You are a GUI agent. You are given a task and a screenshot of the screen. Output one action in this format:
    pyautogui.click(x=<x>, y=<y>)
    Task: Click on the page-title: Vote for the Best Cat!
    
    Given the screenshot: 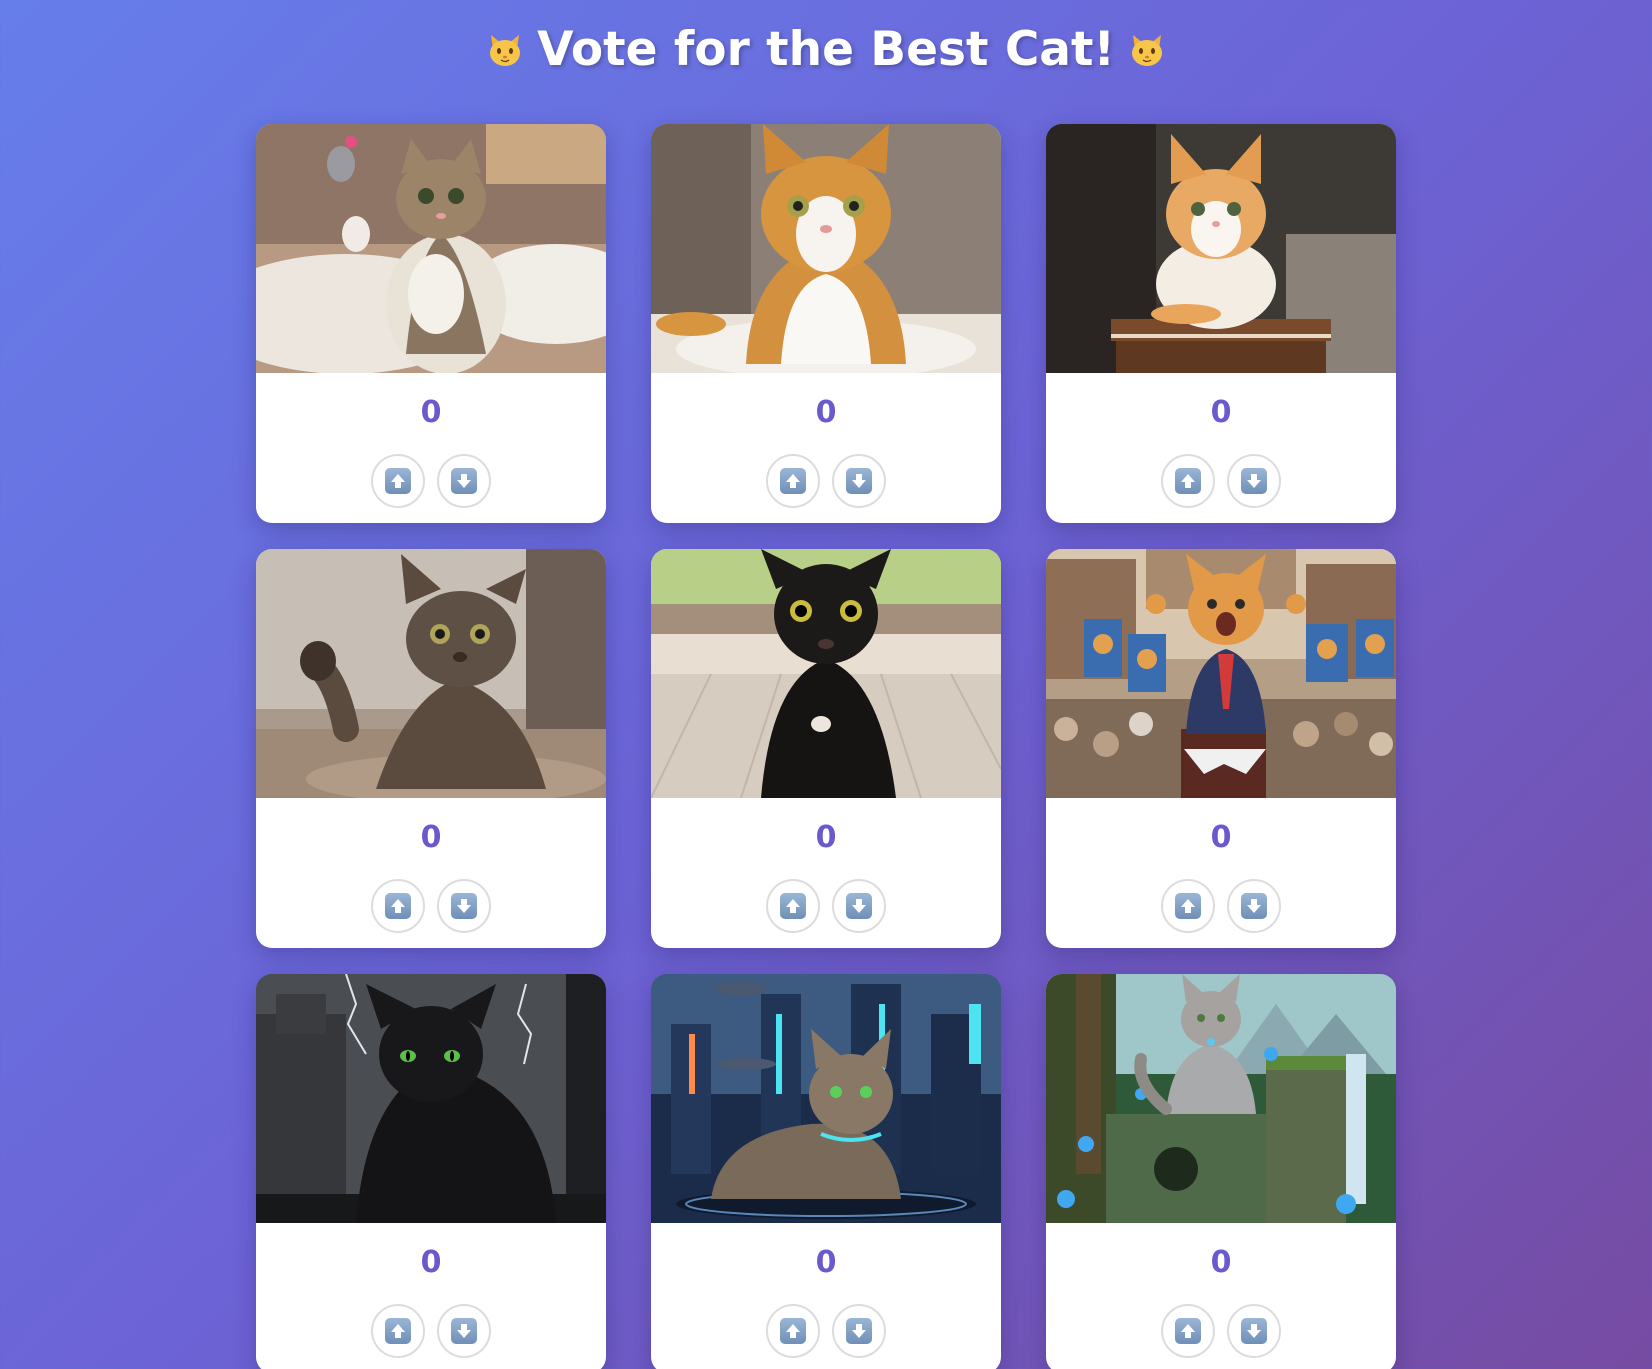 What is the action you would take?
    pyautogui.click(x=826, y=49)
    